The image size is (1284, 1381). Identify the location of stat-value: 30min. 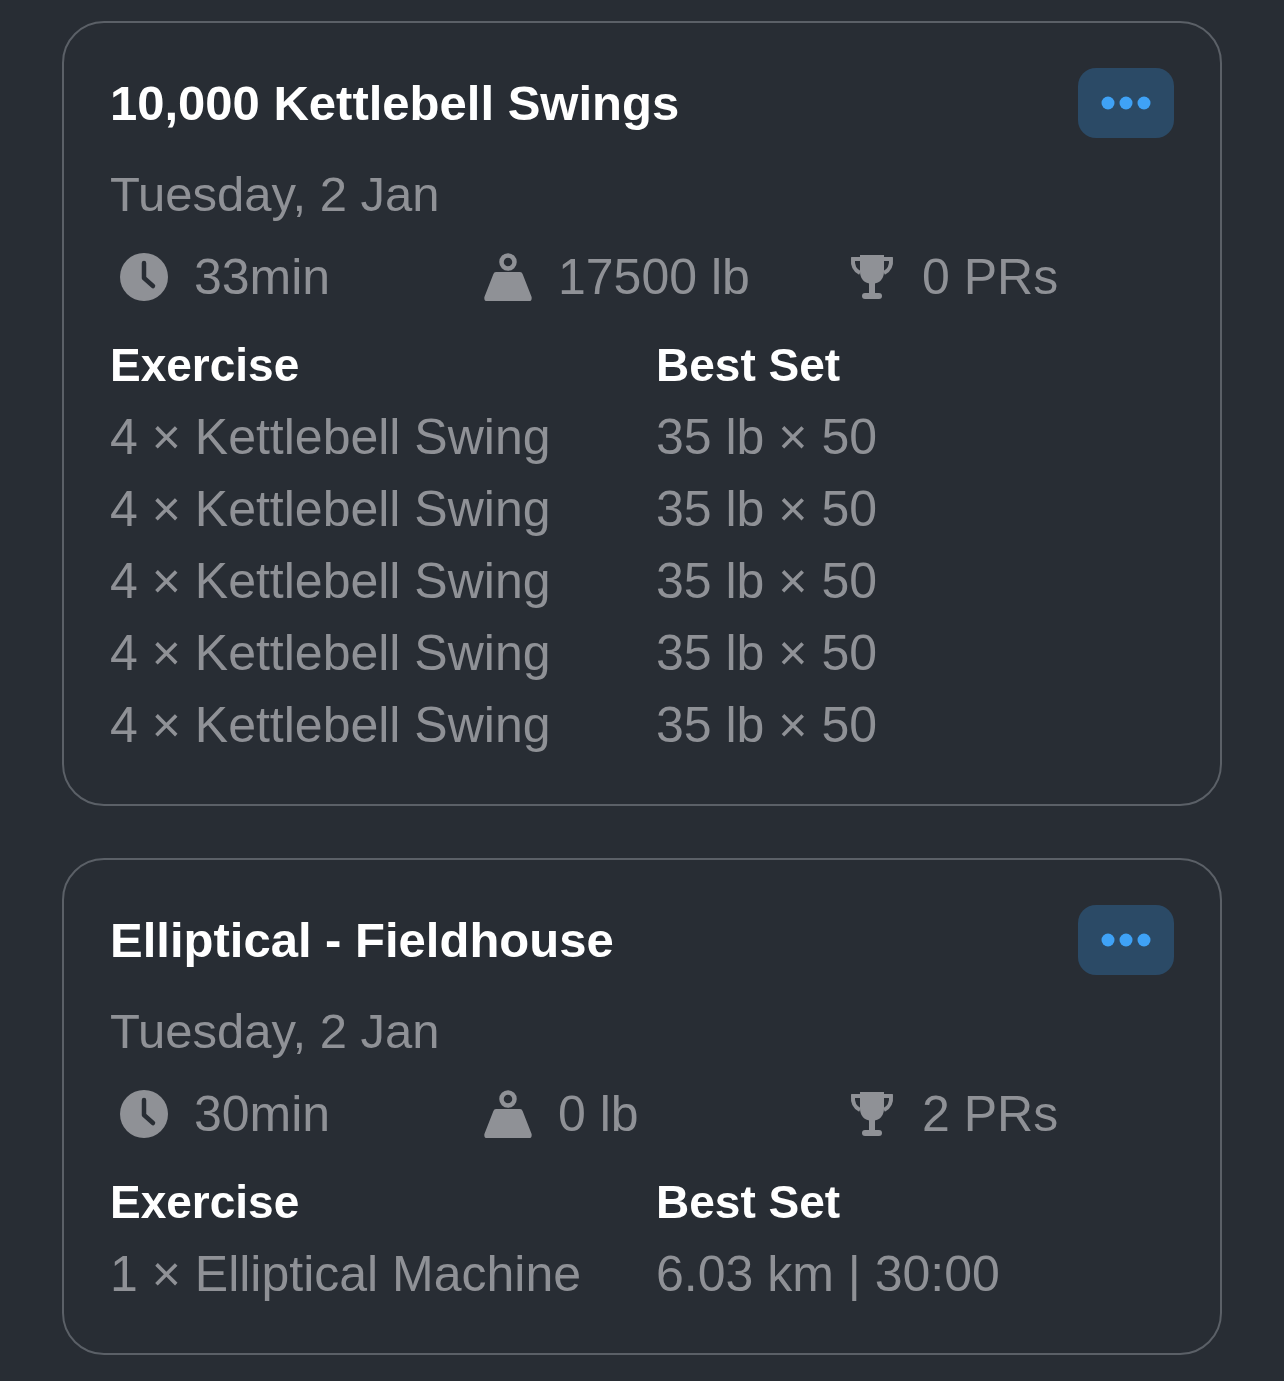
(262, 1114).